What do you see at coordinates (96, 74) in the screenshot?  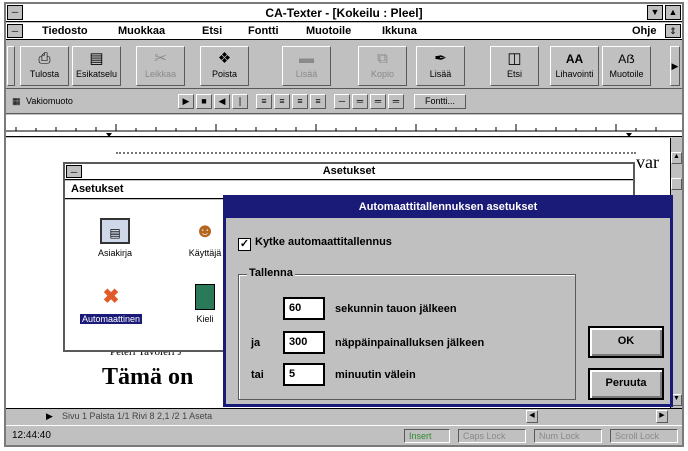 I see `preview-label: Esikatselu` at bounding box center [96, 74].